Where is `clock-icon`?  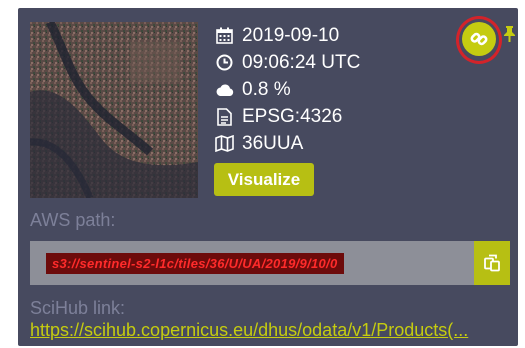
clock-icon is located at coordinates (224, 63).